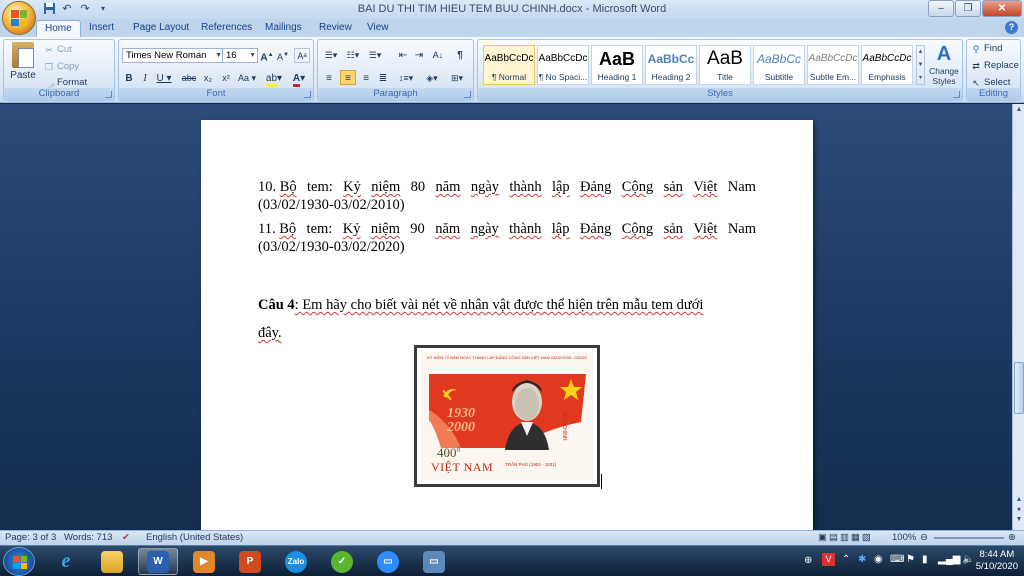 This screenshot has width=1024, height=576. Describe the element at coordinates (19, 18) in the screenshot. I see `office-button` at that location.